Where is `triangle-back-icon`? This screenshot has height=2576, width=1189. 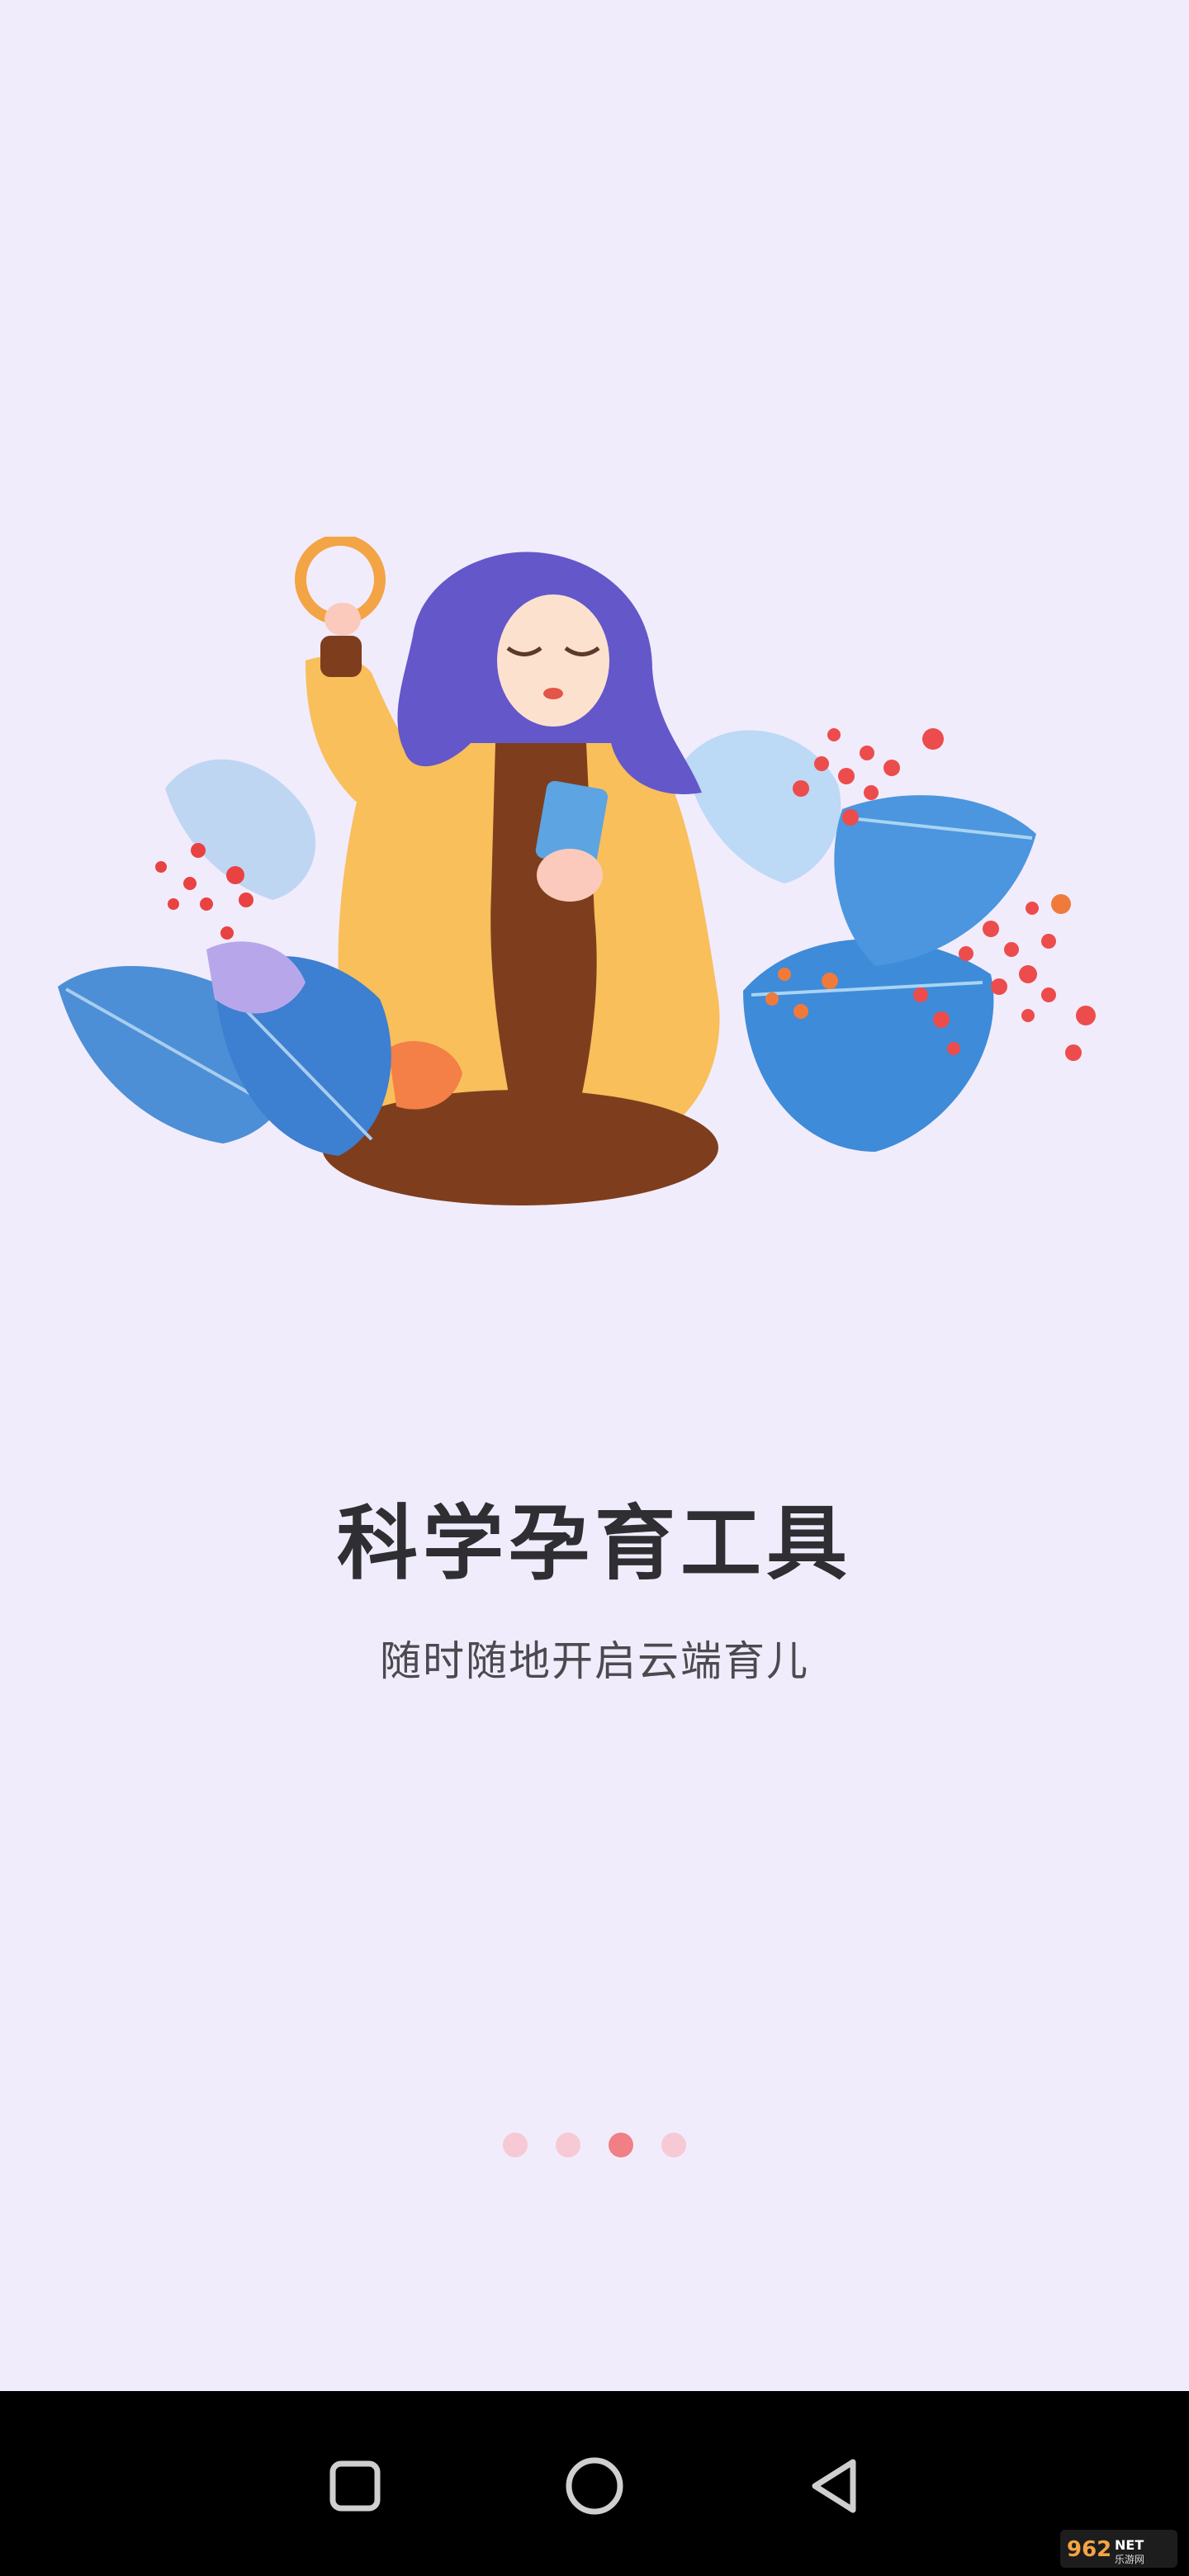 triangle-back-icon is located at coordinates (834, 2486).